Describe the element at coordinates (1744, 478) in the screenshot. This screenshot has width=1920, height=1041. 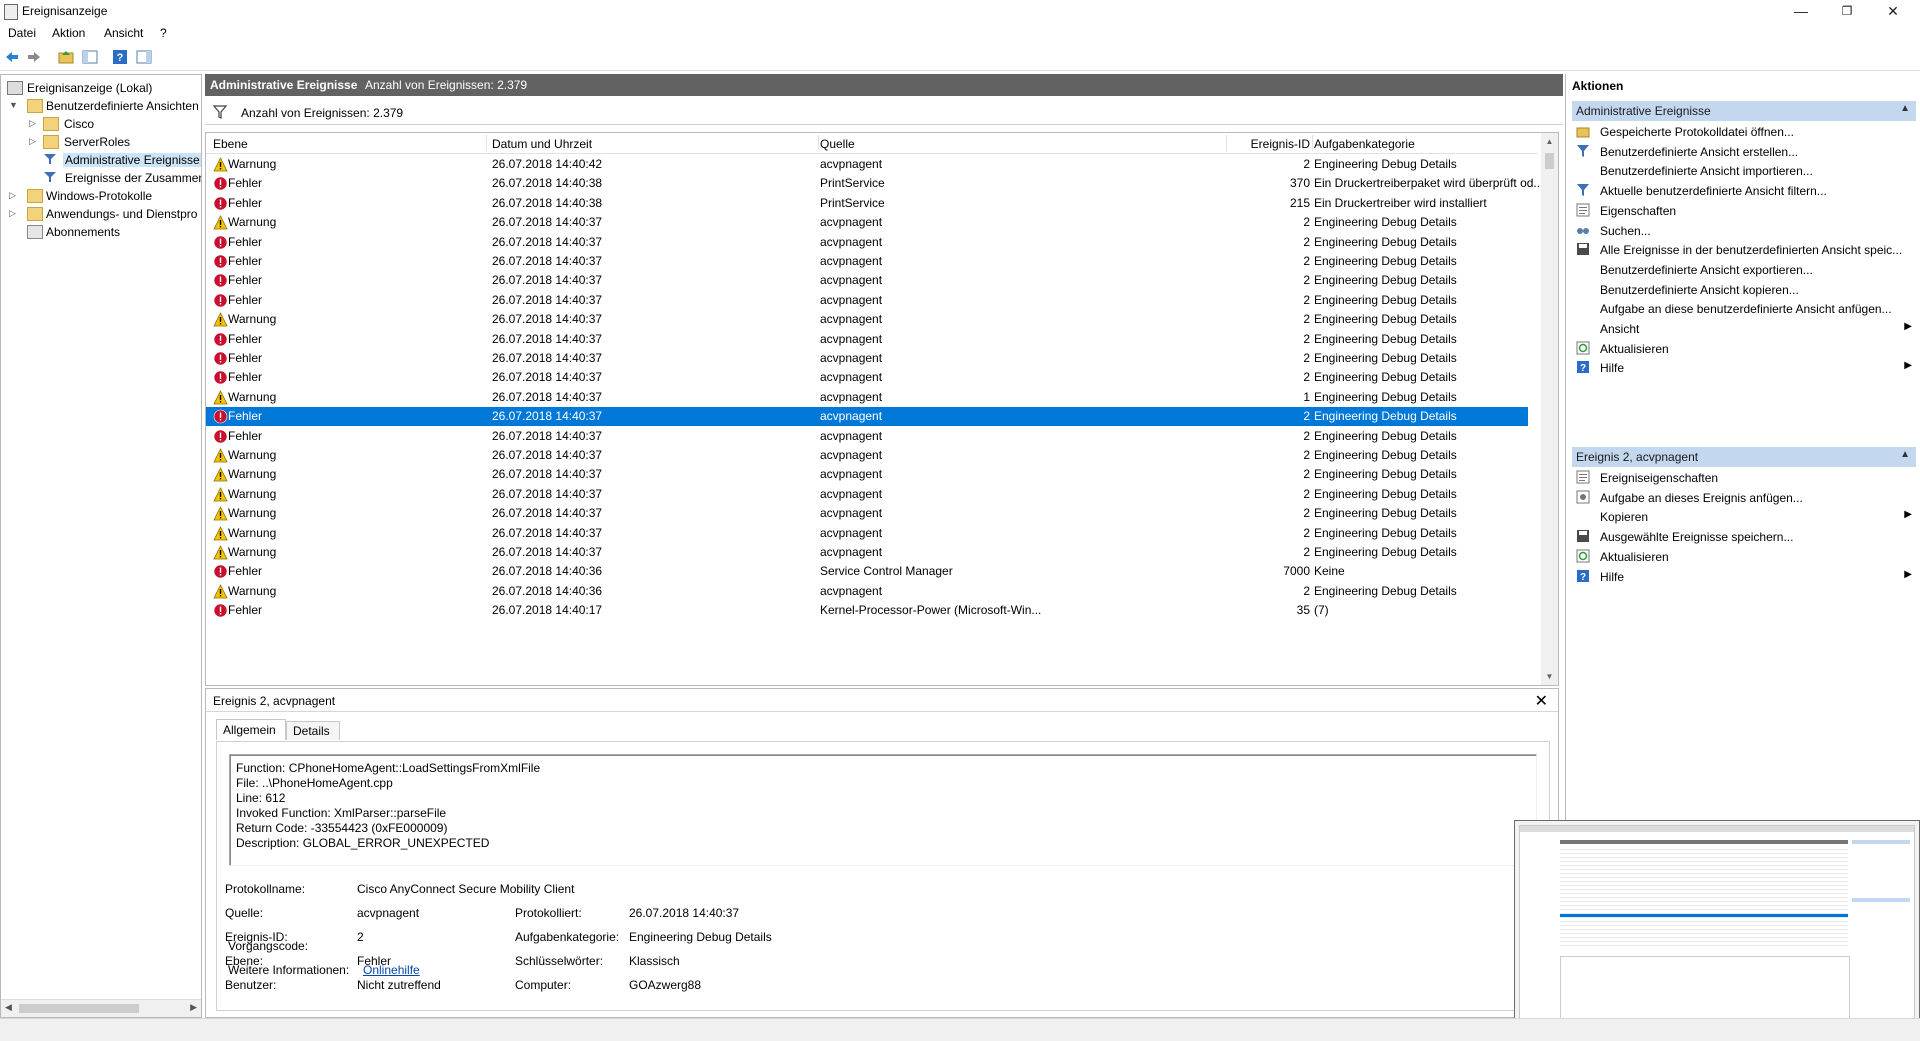
I see `action-item: Ereigniseigenschaften` at that location.